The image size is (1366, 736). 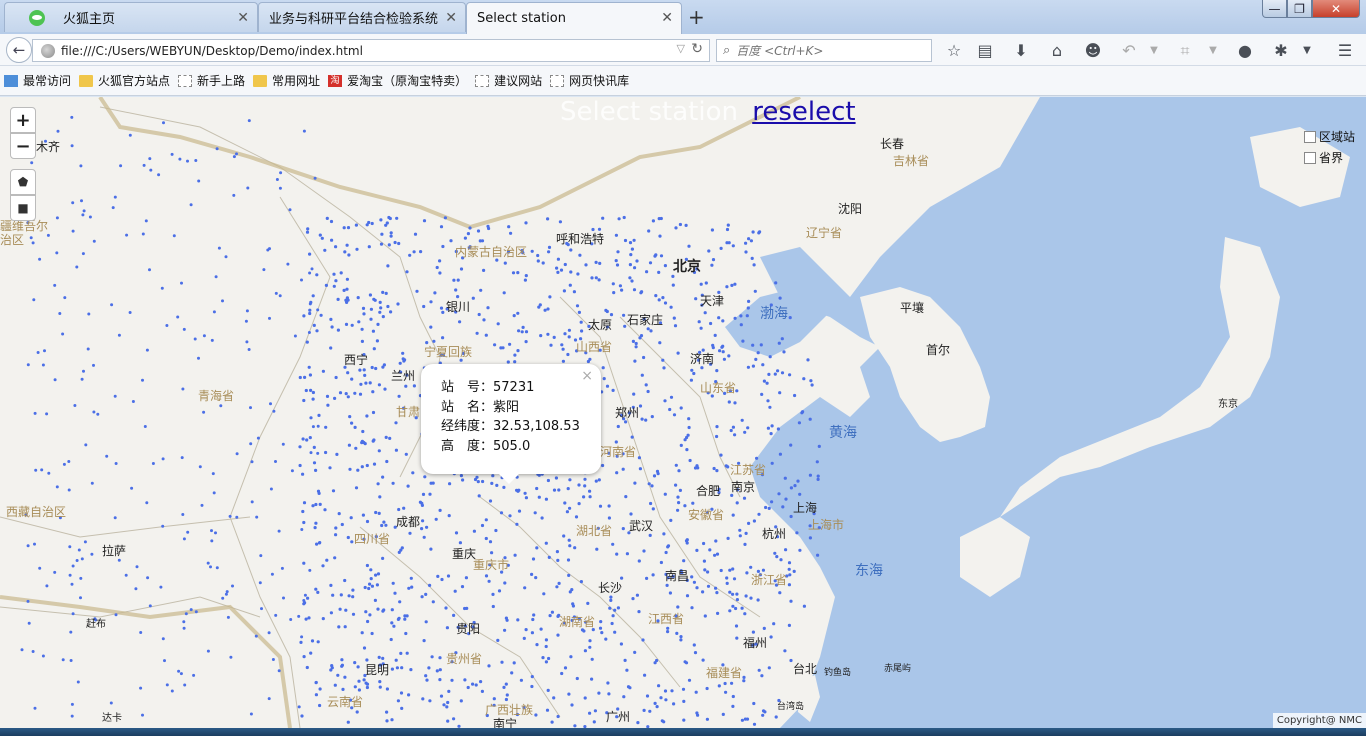 What do you see at coordinates (397, 80) in the screenshot?
I see `bookmark-taobao: 淘爱淘宝（原淘宝特卖）` at bounding box center [397, 80].